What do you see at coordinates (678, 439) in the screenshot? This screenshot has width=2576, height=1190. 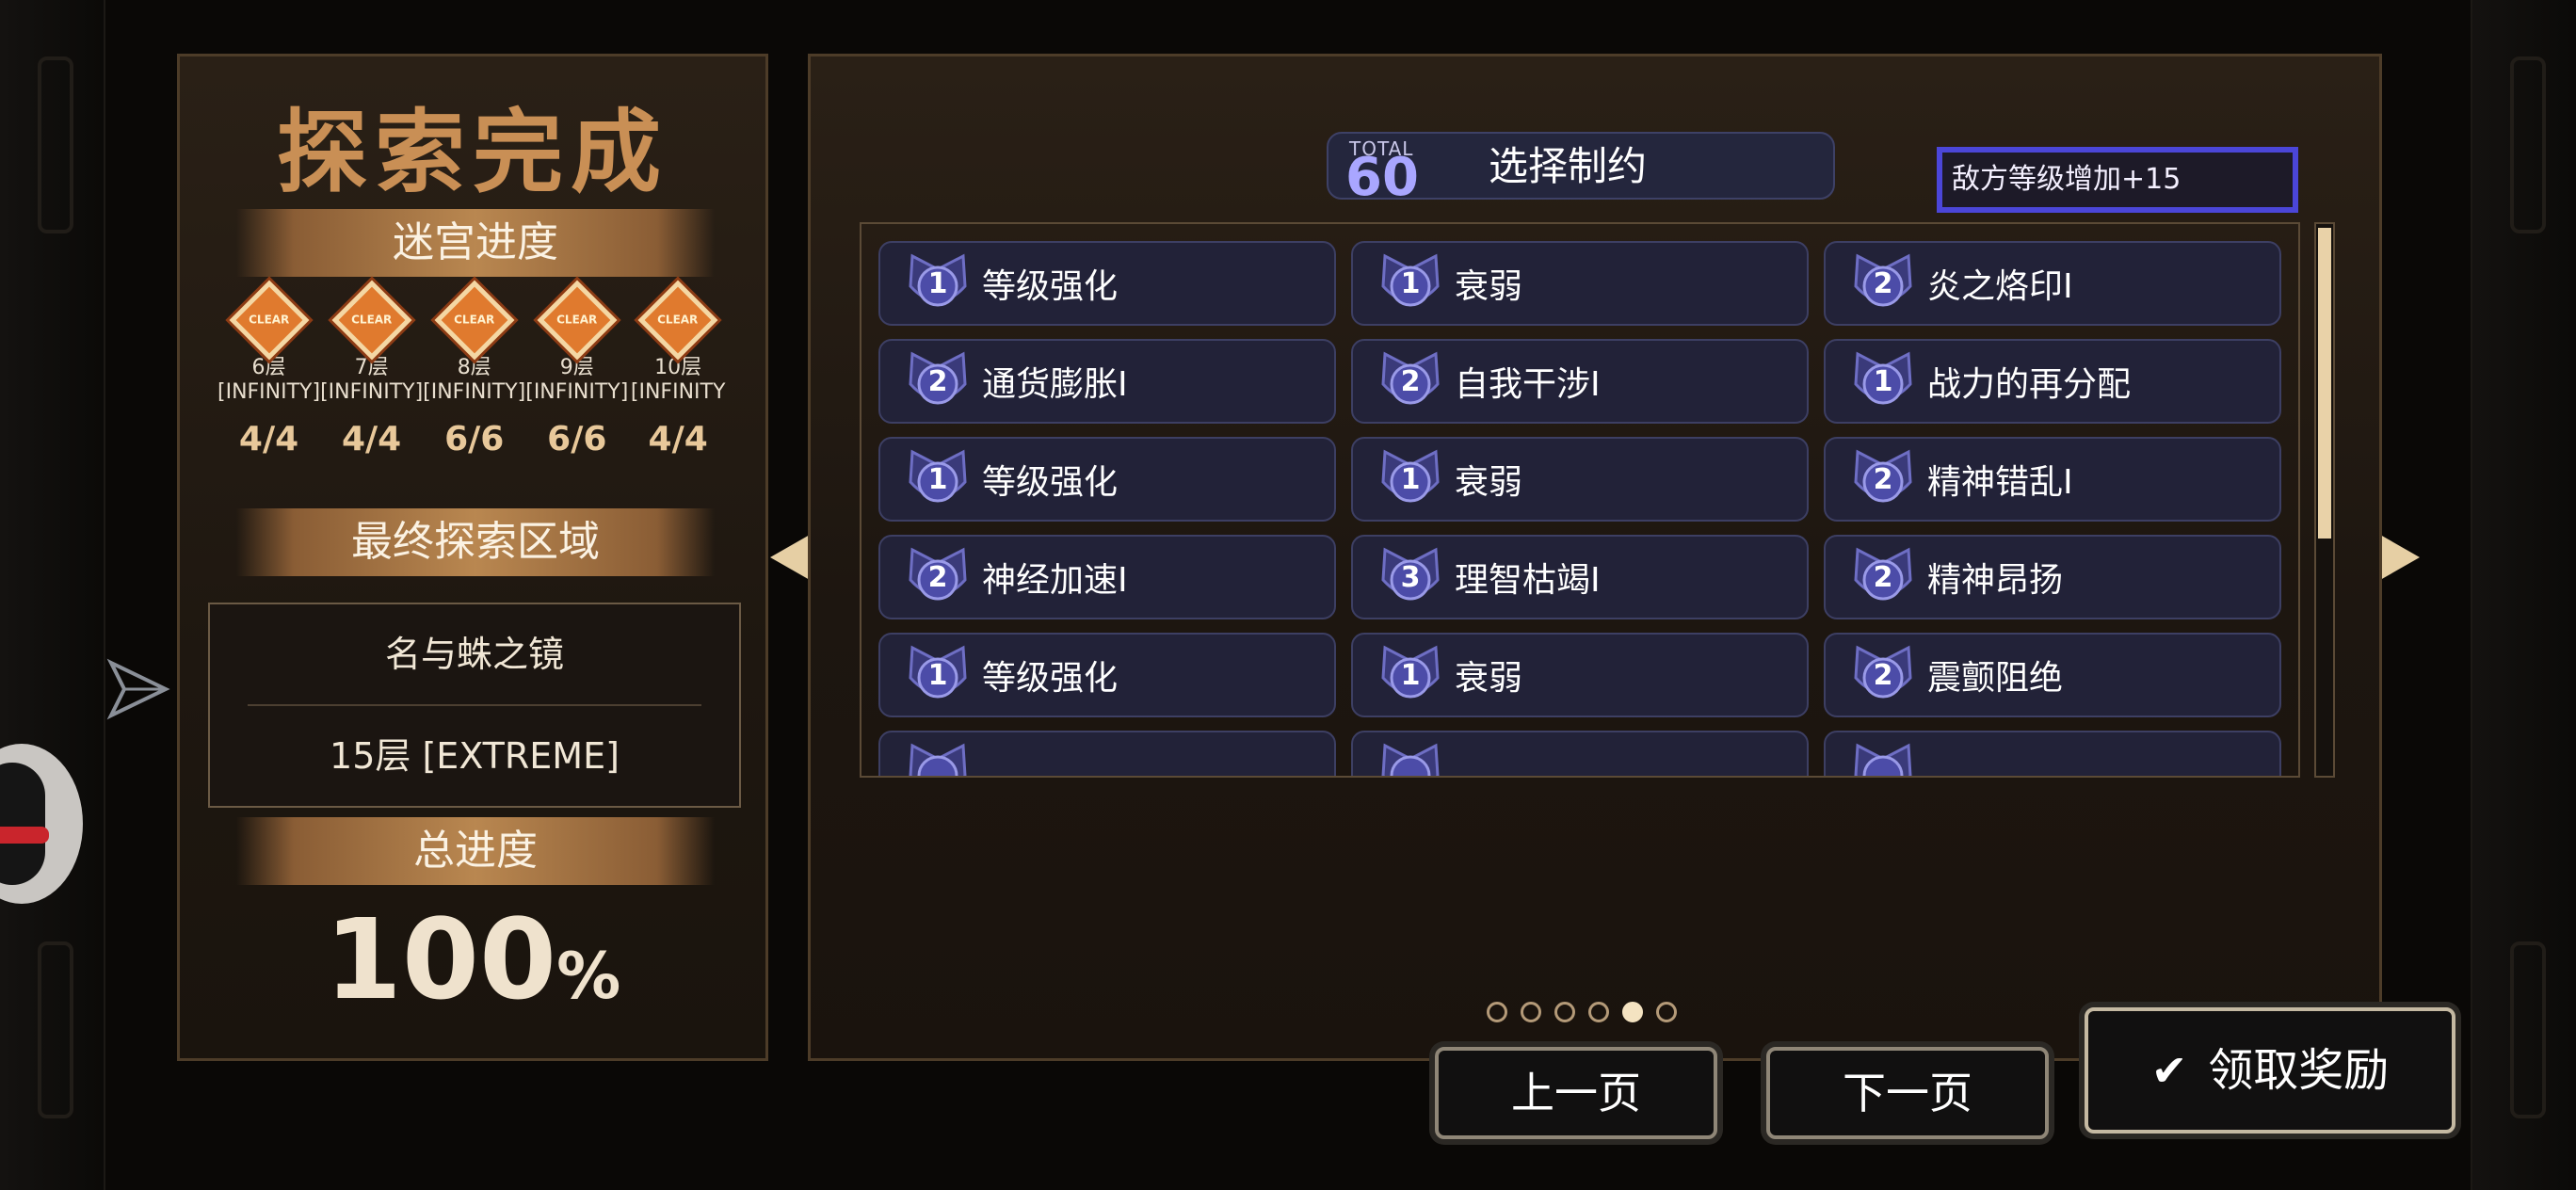 I see `floor-count: 4/4` at bounding box center [678, 439].